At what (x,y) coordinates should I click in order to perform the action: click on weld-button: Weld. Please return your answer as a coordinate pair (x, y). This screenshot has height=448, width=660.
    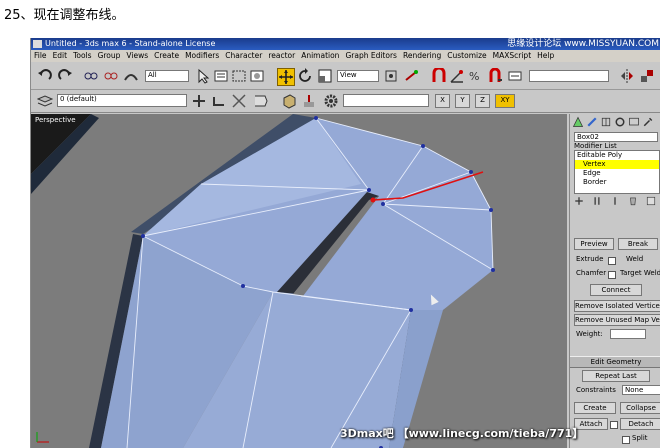
    Looking at the image, I should click on (634, 259).